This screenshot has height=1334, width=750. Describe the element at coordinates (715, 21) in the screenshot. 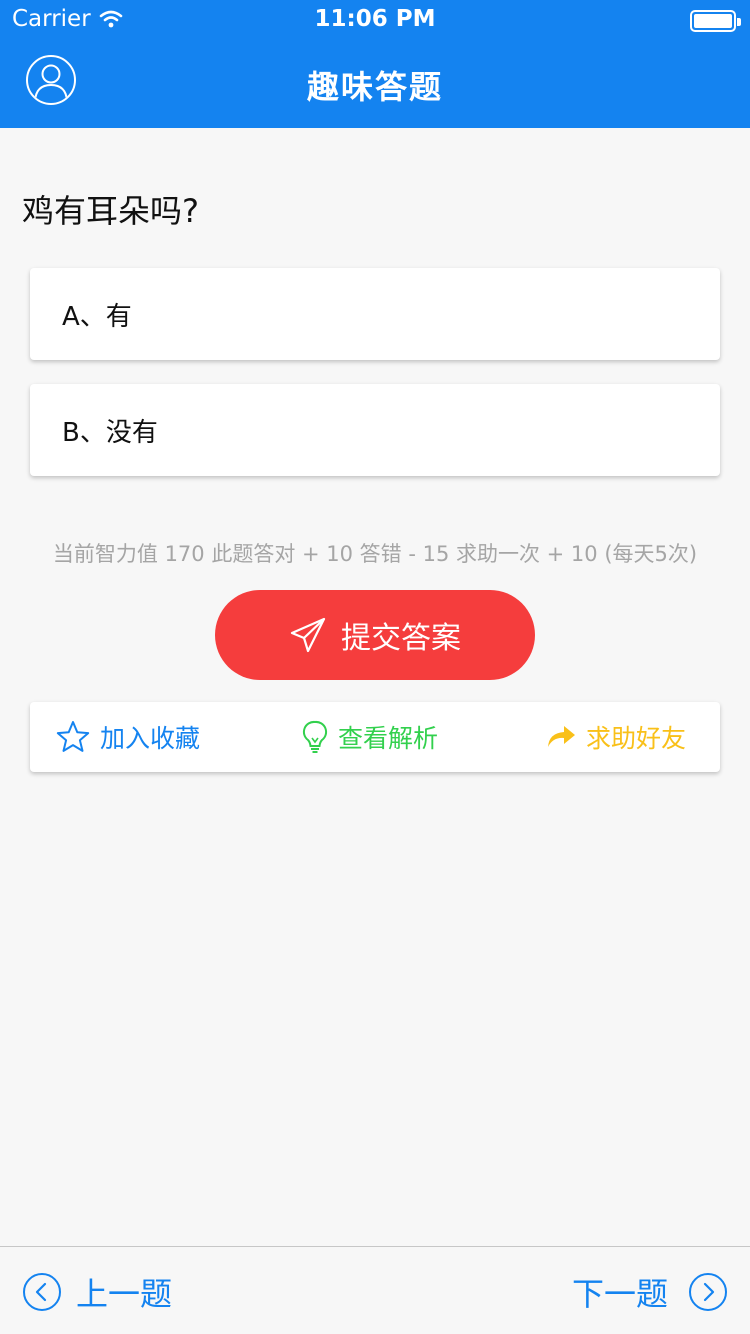

I see `battery-icon` at that location.